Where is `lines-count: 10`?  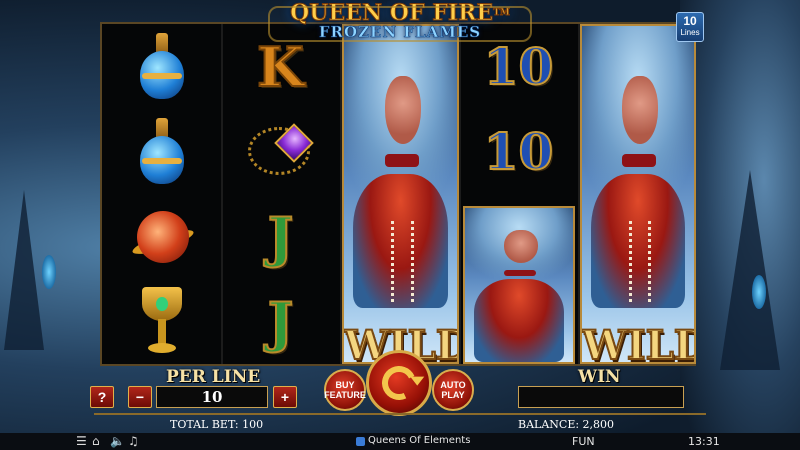
lines-count: 10 is located at coordinates (690, 21).